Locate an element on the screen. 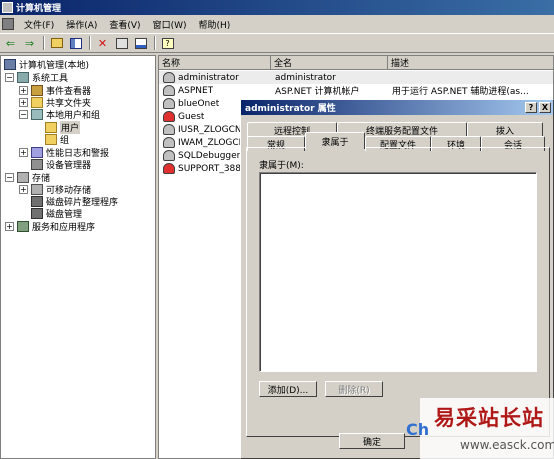 This screenshot has width=554, height=459. menu-bar: 文件(F) 操作(A) 查看(V) 窗口(W) 帮助(H) is located at coordinates (277, 24).